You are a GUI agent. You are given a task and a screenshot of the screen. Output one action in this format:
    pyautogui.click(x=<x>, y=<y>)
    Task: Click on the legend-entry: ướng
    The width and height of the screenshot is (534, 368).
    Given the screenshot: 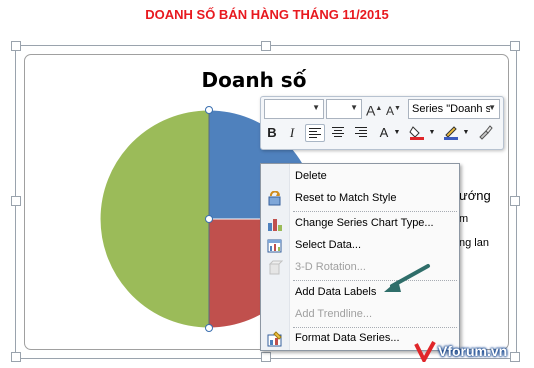 What is the action you would take?
    pyautogui.click(x=475, y=195)
    